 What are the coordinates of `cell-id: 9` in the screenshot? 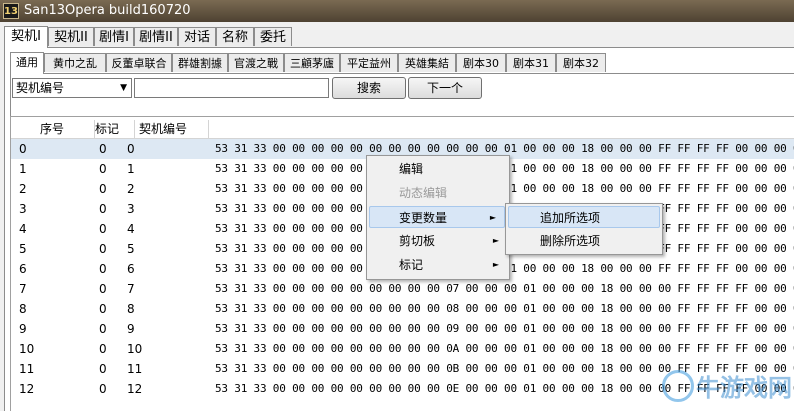 It's located at (131, 329).